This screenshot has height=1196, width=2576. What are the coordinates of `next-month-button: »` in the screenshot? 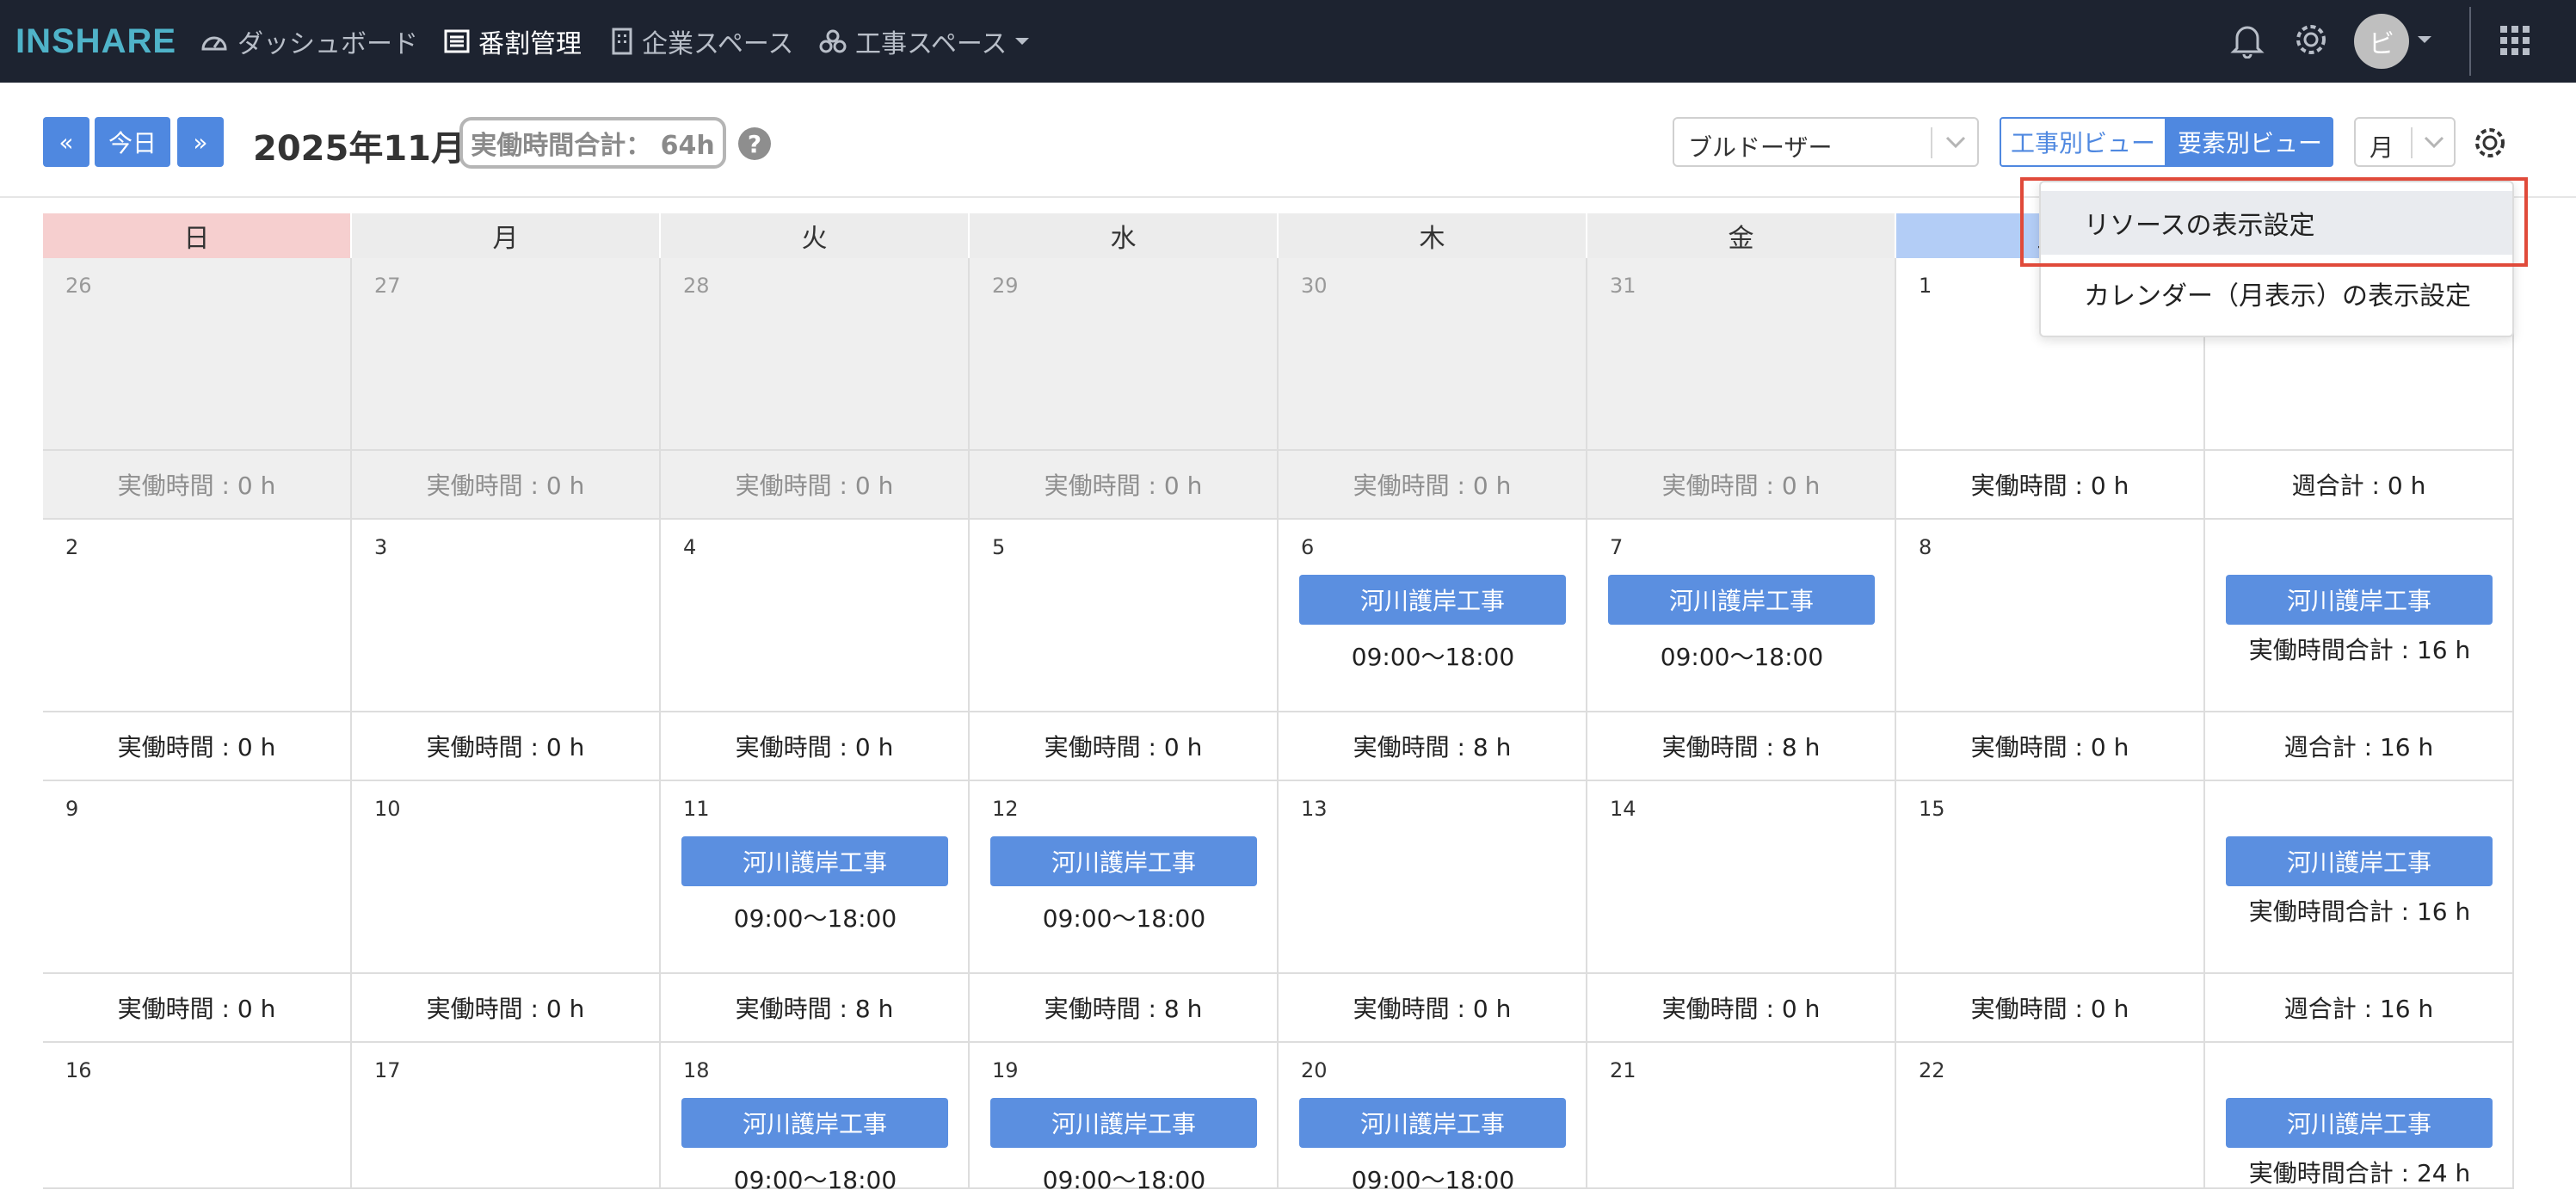 It's located at (200, 142).